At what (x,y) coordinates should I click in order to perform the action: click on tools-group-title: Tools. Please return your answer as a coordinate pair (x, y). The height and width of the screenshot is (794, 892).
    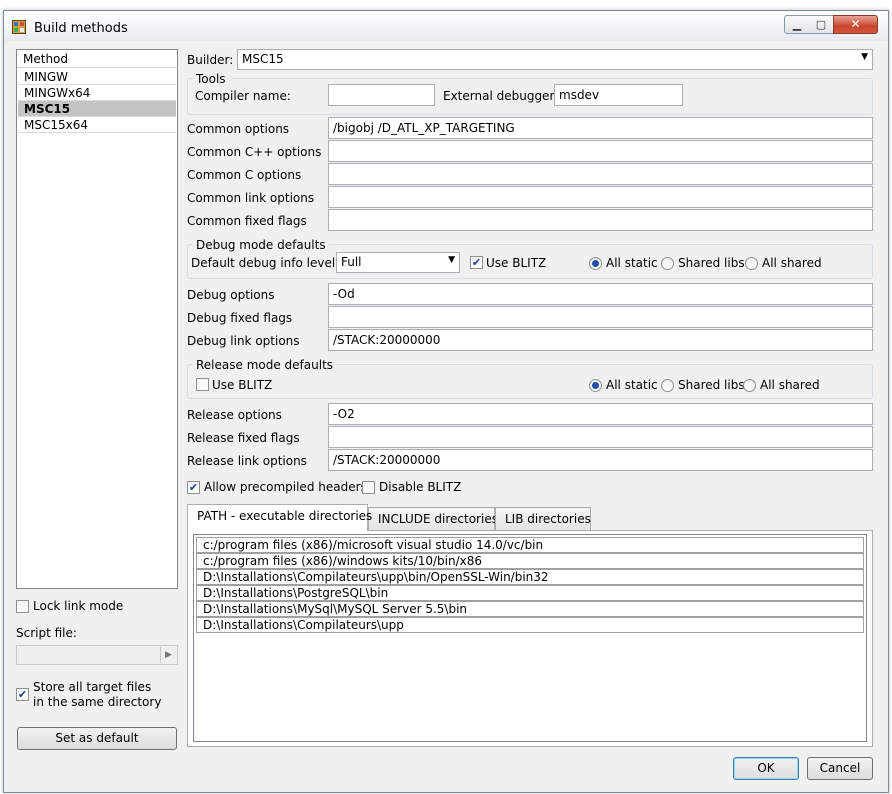
    Looking at the image, I should click on (211, 79).